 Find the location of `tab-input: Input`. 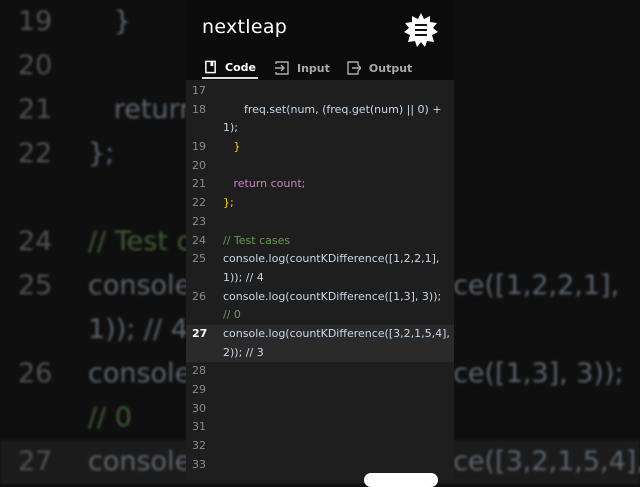

tab-input: Input is located at coordinates (294, 68).